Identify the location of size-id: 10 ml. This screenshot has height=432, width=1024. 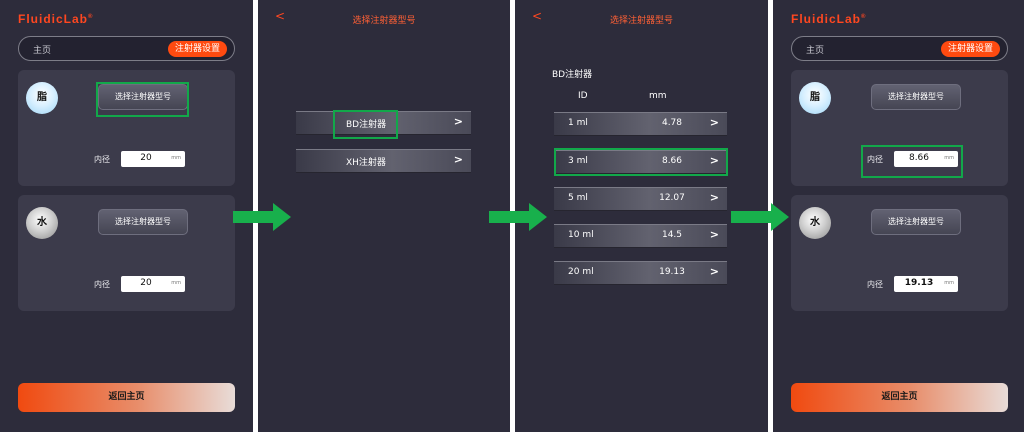
(581, 235).